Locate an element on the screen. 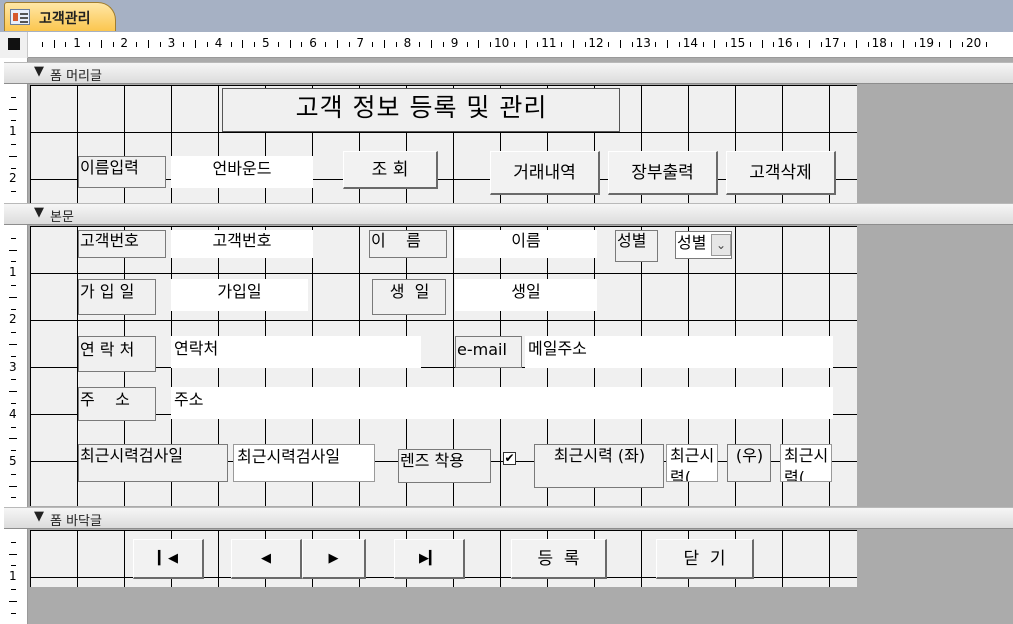 The width and height of the screenshot is (1013, 624). ruler-number: 16 is located at coordinates (785, 43).